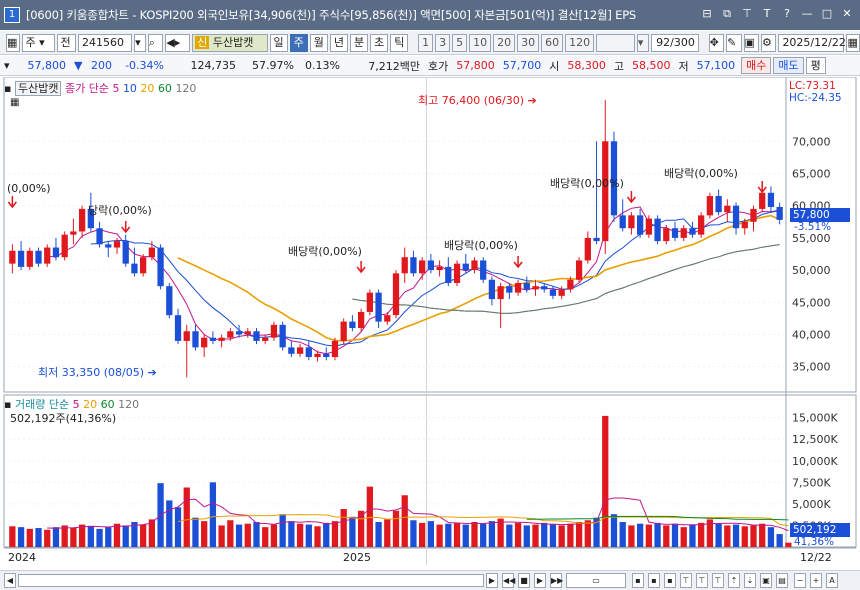 This screenshot has height=590, width=860. I want to click on interval-120: 120, so click(580, 42).